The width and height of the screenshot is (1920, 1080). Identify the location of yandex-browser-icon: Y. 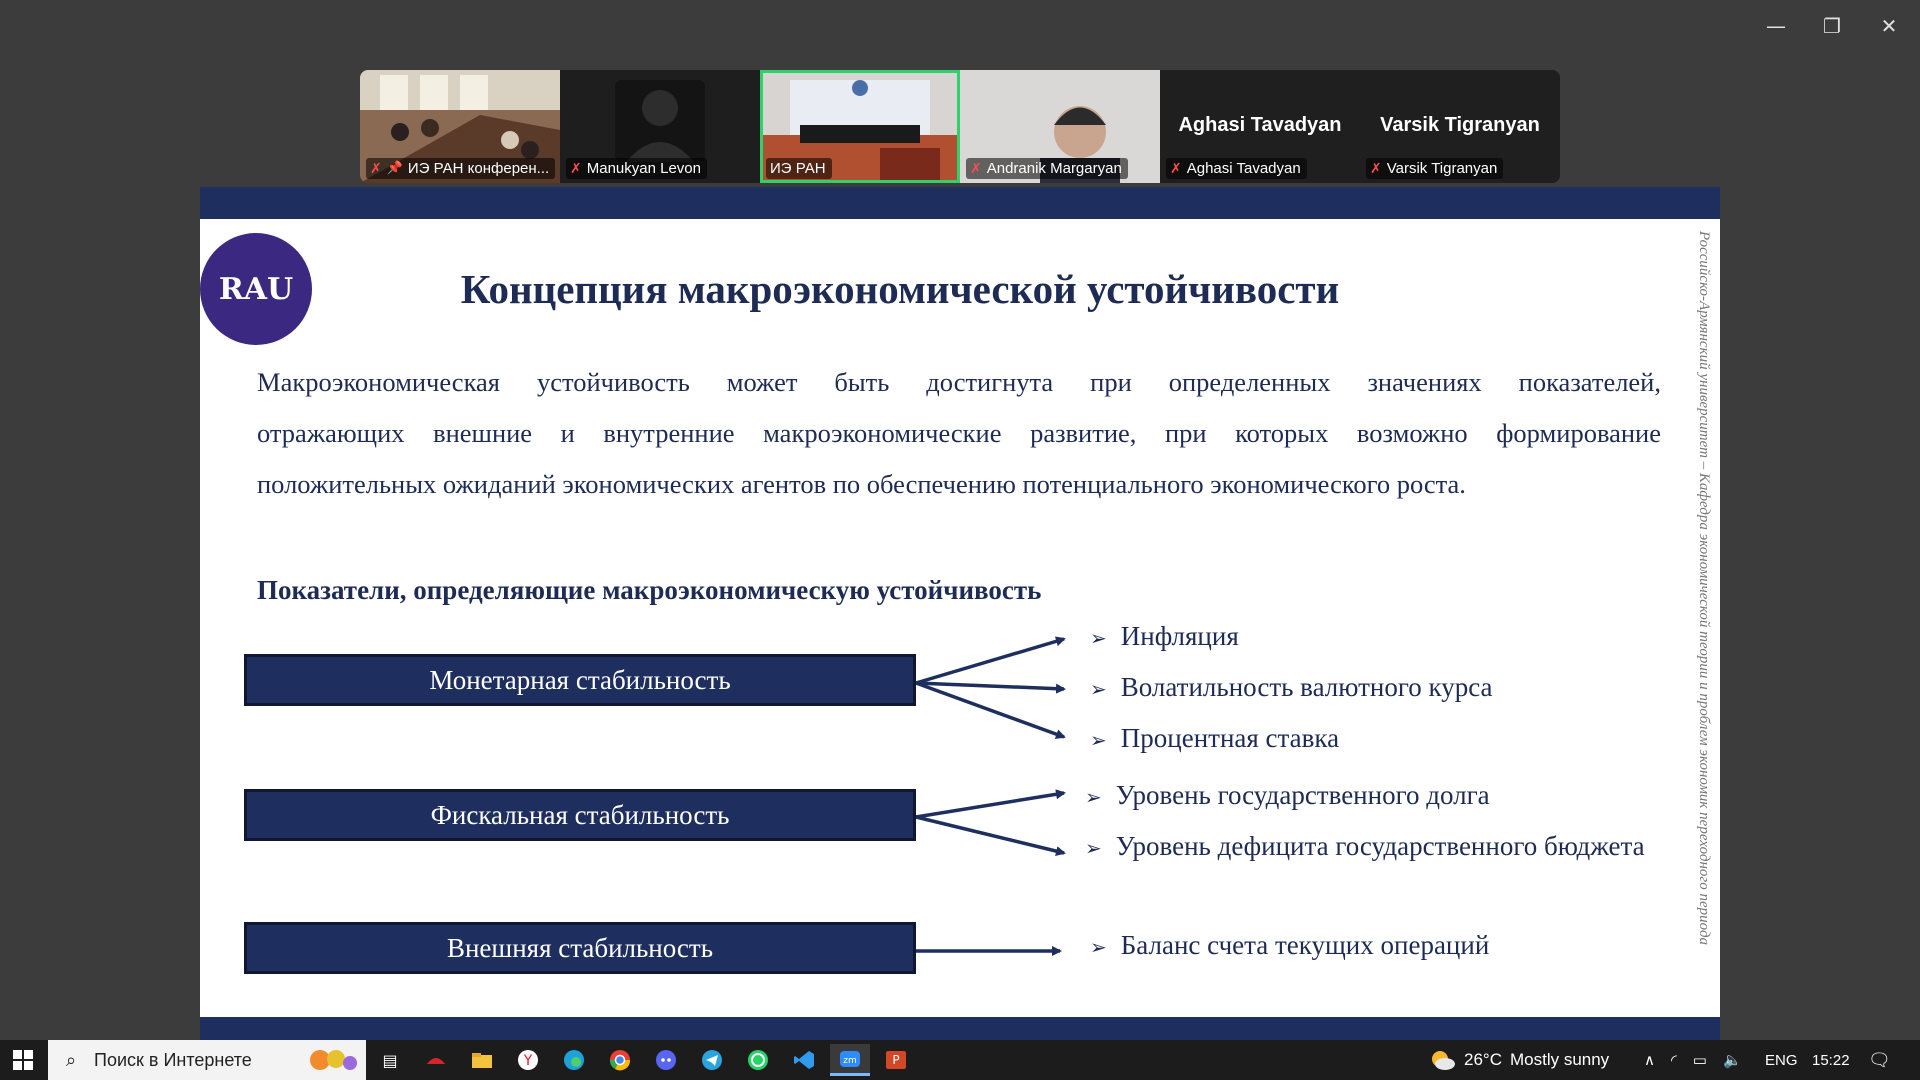
(528, 1060).